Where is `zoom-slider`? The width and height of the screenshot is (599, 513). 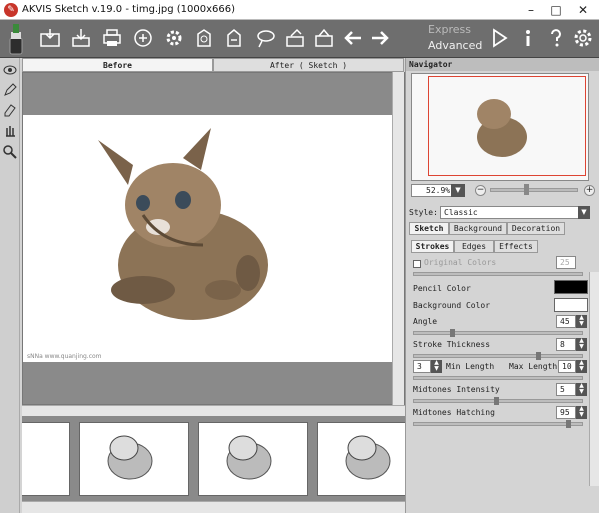
zoom-slider is located at coordinates (534, 190).